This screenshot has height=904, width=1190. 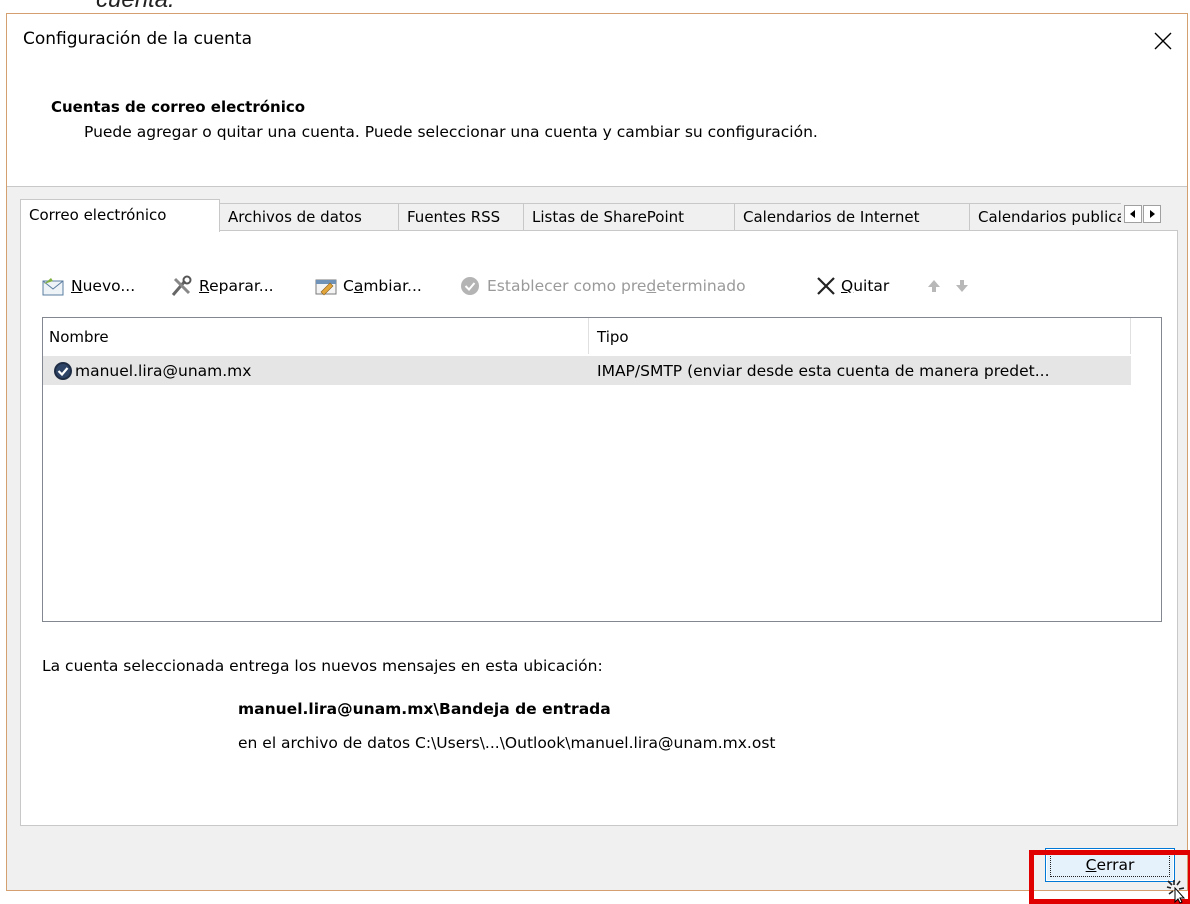 What do you see at coordinates (163, 371) in the screenshot?
I see `account-name: manuel.lira@unam.mx` at bounding box center [163, 371].